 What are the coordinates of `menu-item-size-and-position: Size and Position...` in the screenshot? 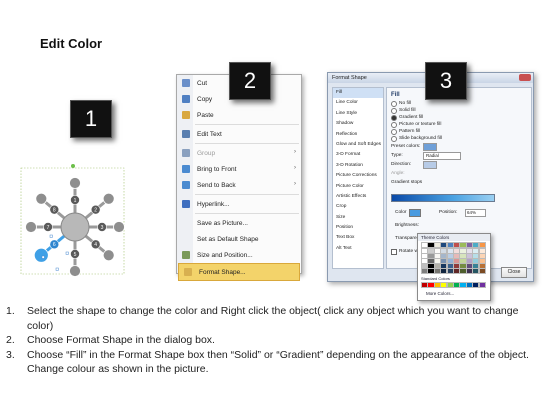 It's located at (239, 255).